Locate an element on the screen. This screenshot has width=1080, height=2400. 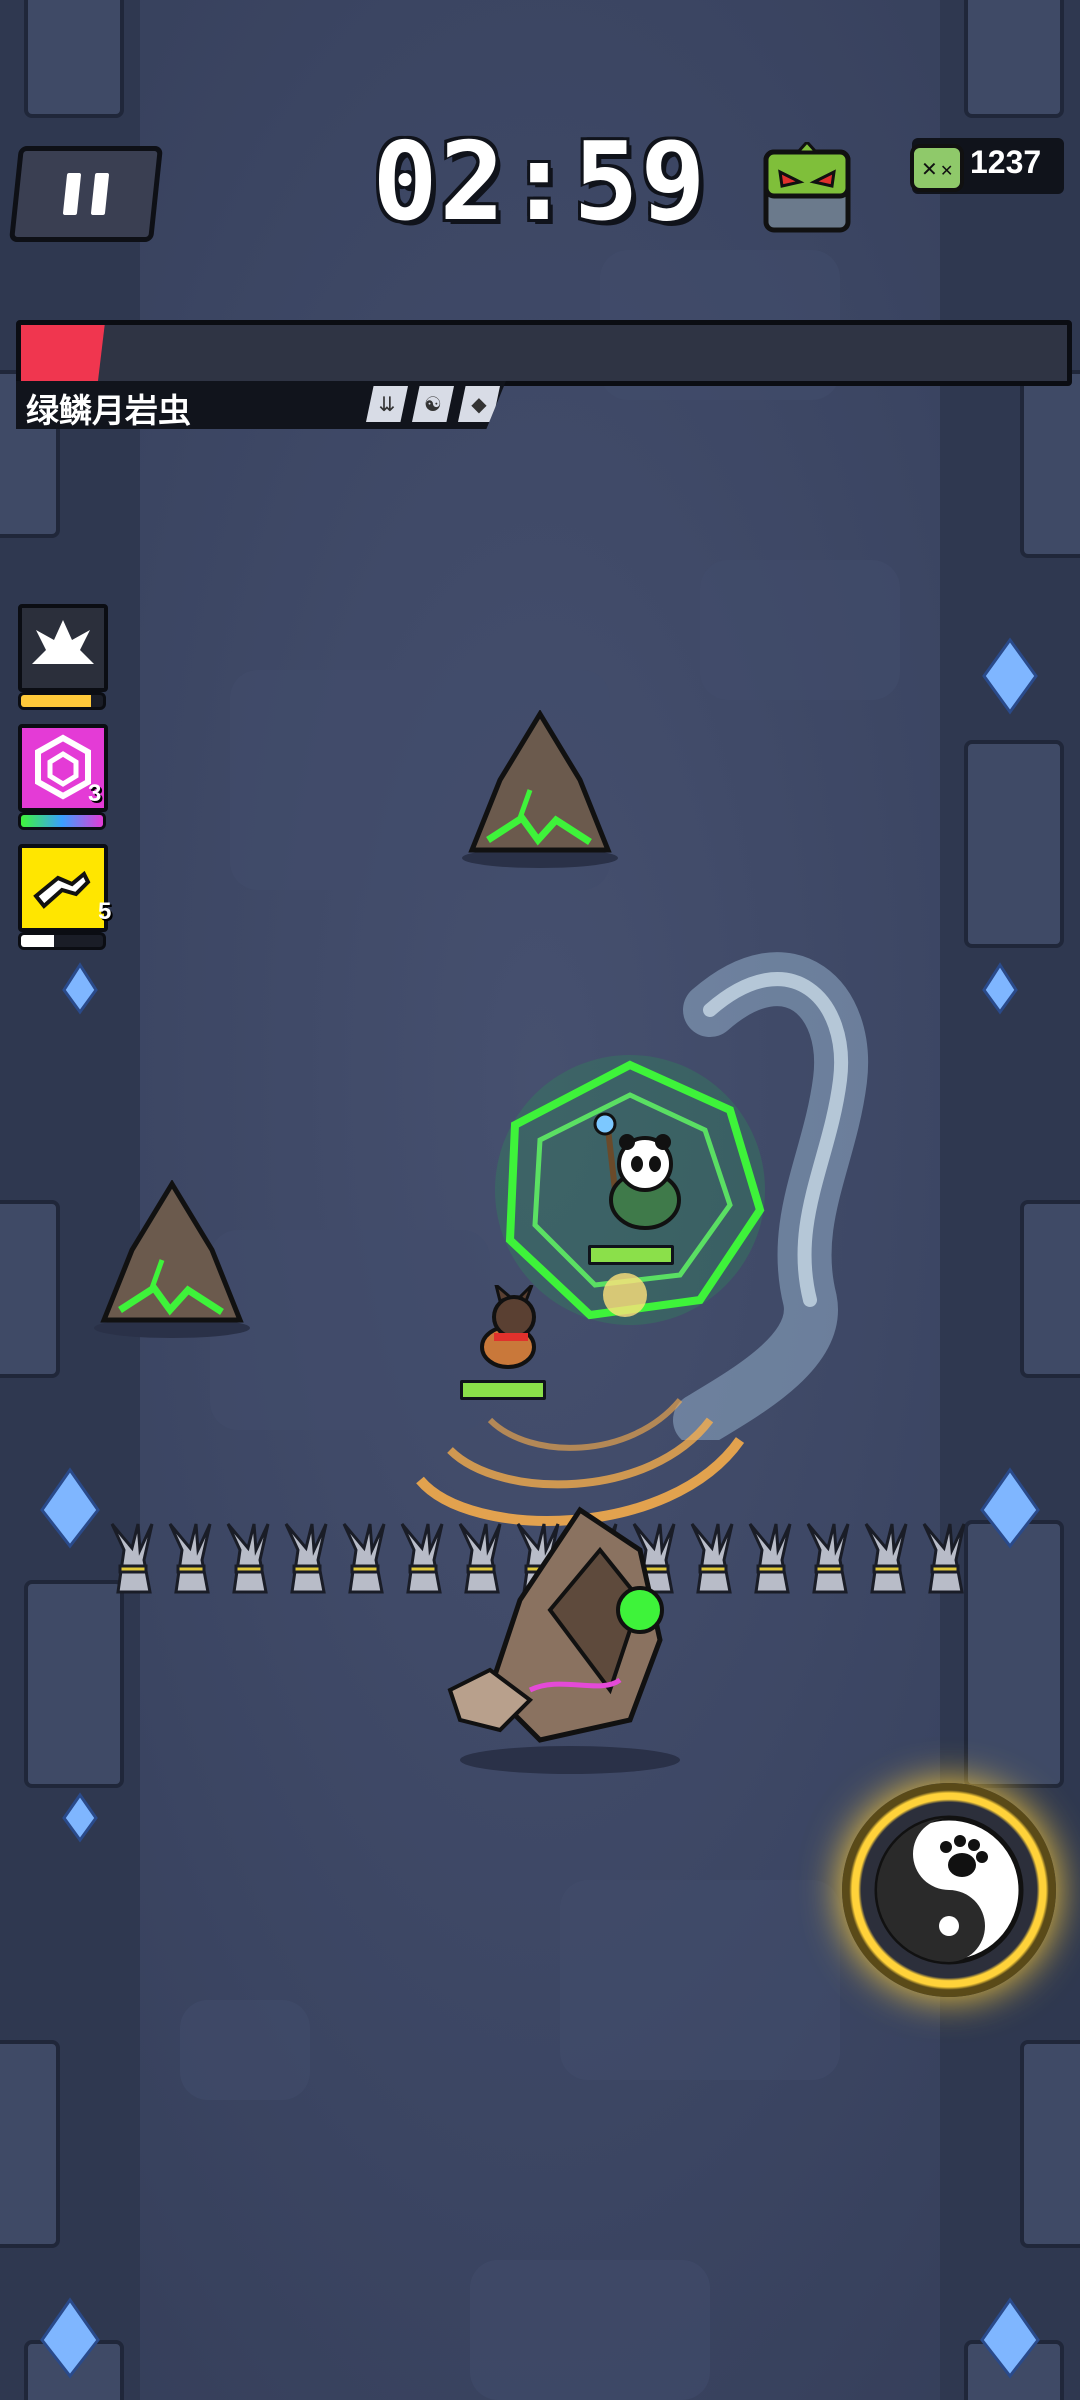
explosion-icon is located at coordinates (63, 642).